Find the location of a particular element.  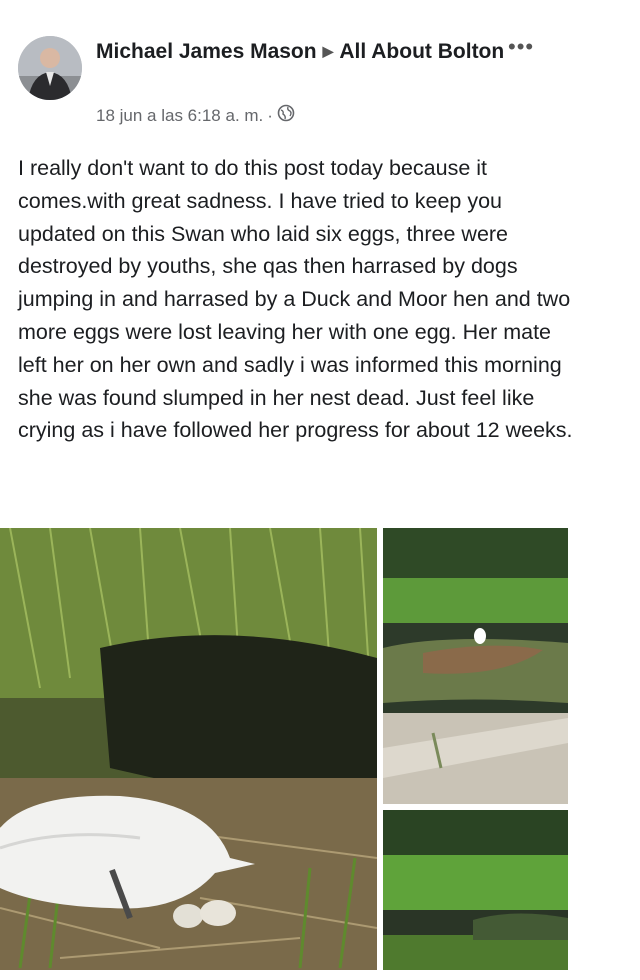

post-header: Michael James Mason ▶ All About Bolton is located at coordinates (306, 51).